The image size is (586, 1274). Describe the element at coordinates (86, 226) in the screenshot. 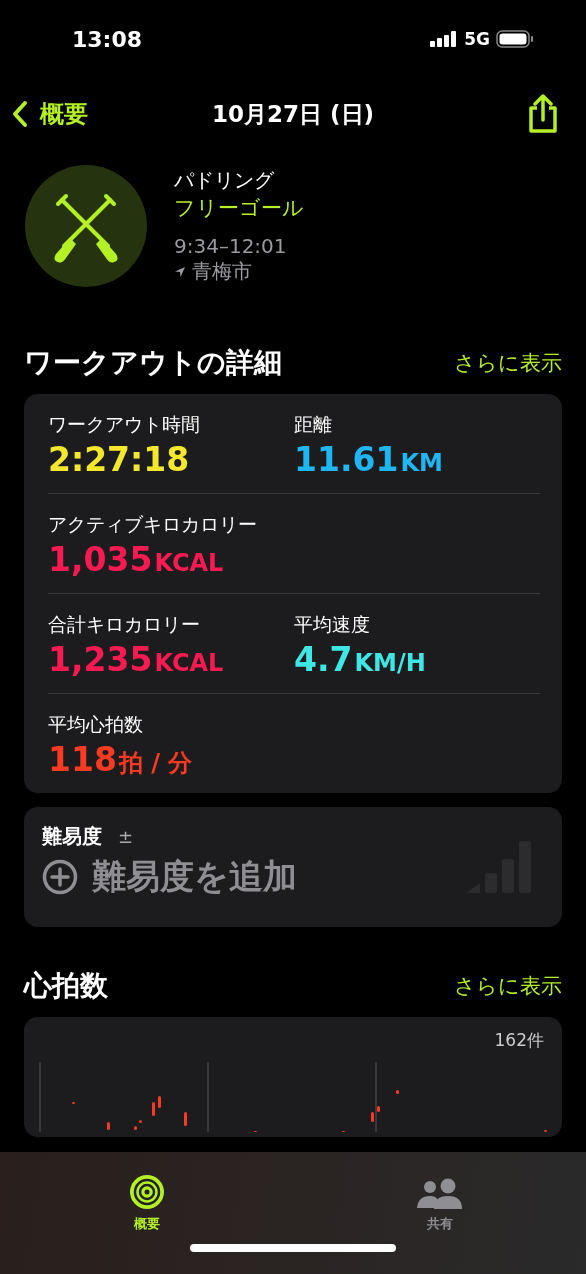

I see `paddles-icon` at that location.